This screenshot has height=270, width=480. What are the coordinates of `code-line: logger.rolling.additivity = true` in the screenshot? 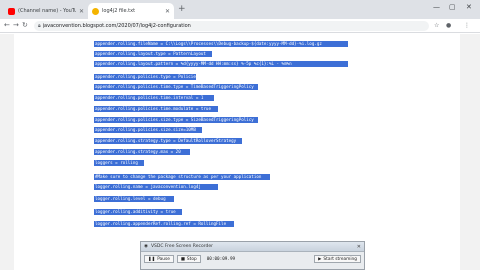 It's located at (138, 212).